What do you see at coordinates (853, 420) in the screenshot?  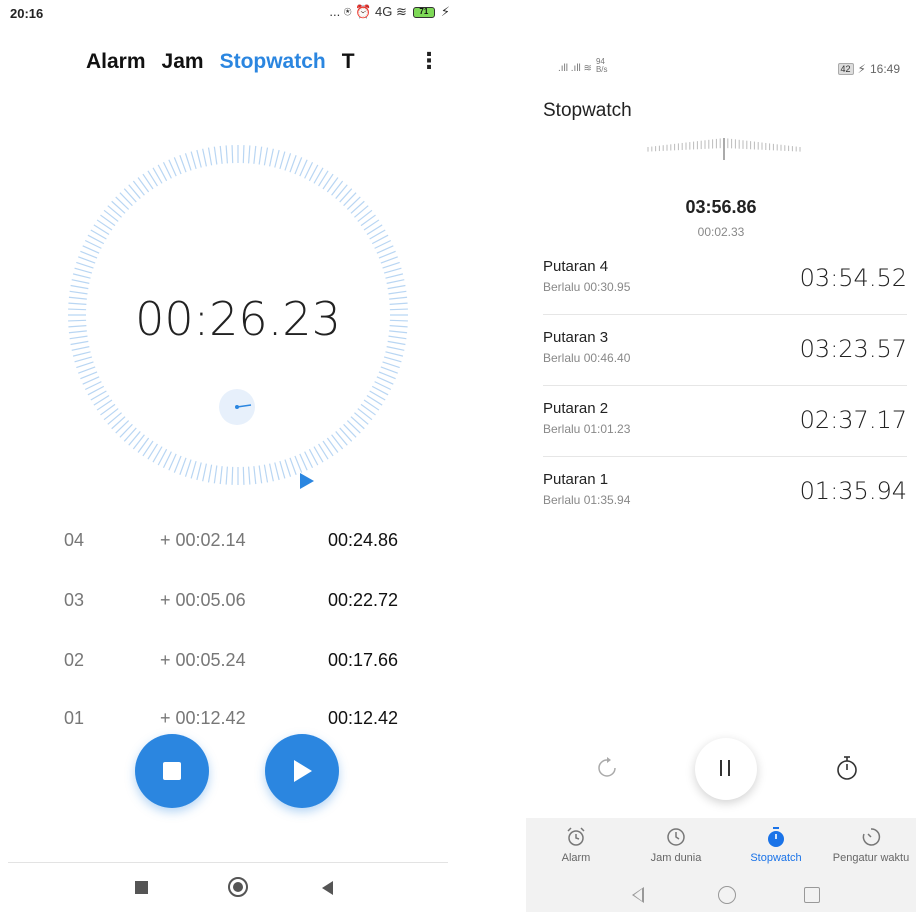 I see `lap-time: 02:37.17` at bounding box center [853, 420].